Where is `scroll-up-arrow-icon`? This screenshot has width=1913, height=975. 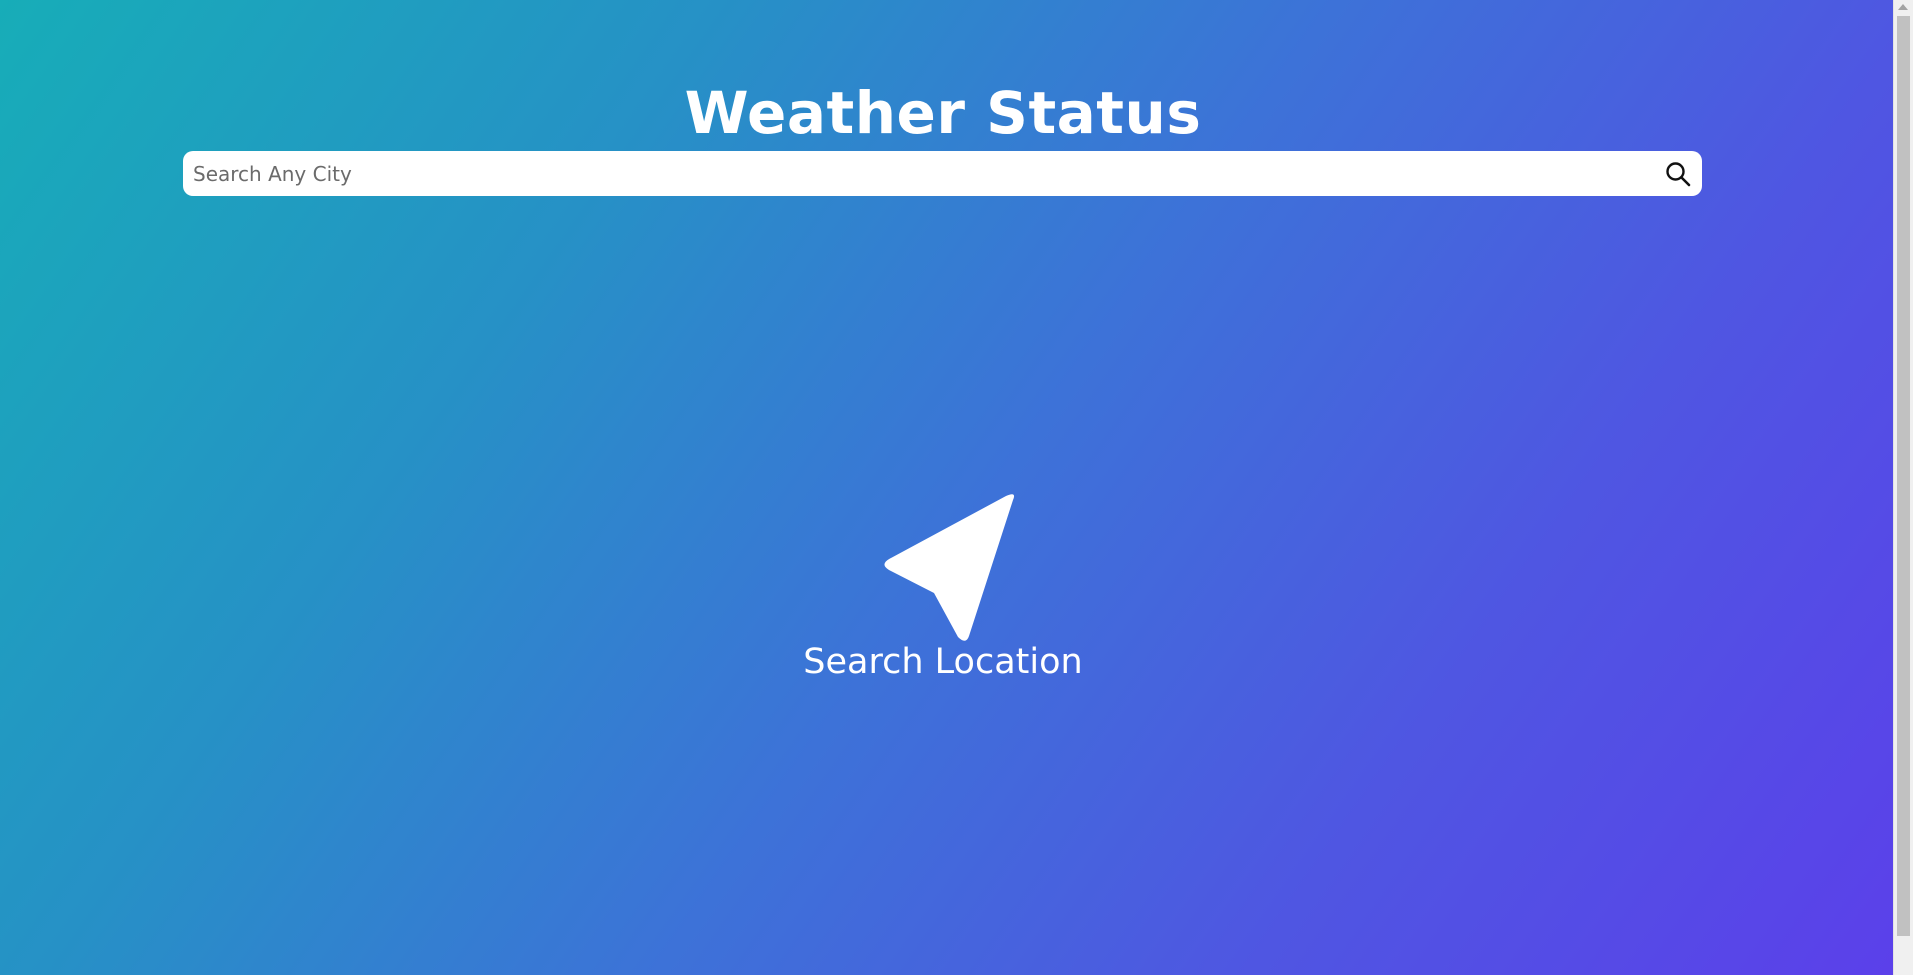 scroll-up-arrow-icon is located at coordinates (1903, 7).